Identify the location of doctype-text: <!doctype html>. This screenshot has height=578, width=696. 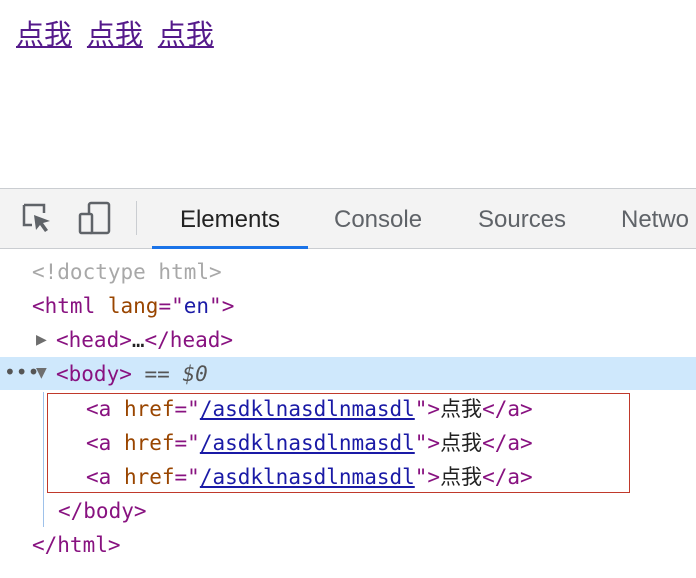
(127, 272).